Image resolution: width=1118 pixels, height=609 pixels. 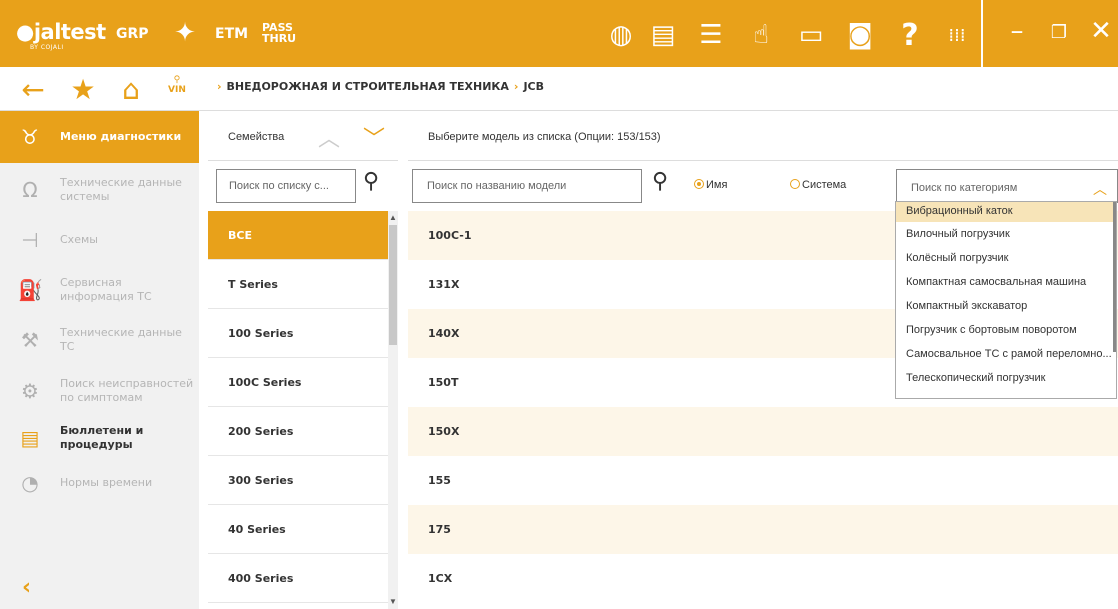 I want to click on document-icon: ▤, so click(x=663, y=35).